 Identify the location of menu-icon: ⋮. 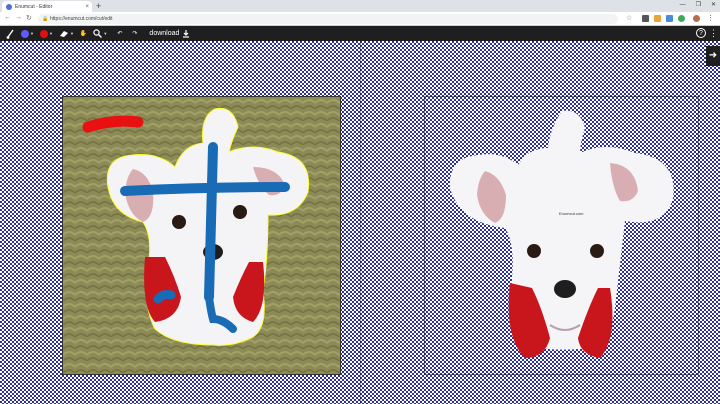
(713, 33).